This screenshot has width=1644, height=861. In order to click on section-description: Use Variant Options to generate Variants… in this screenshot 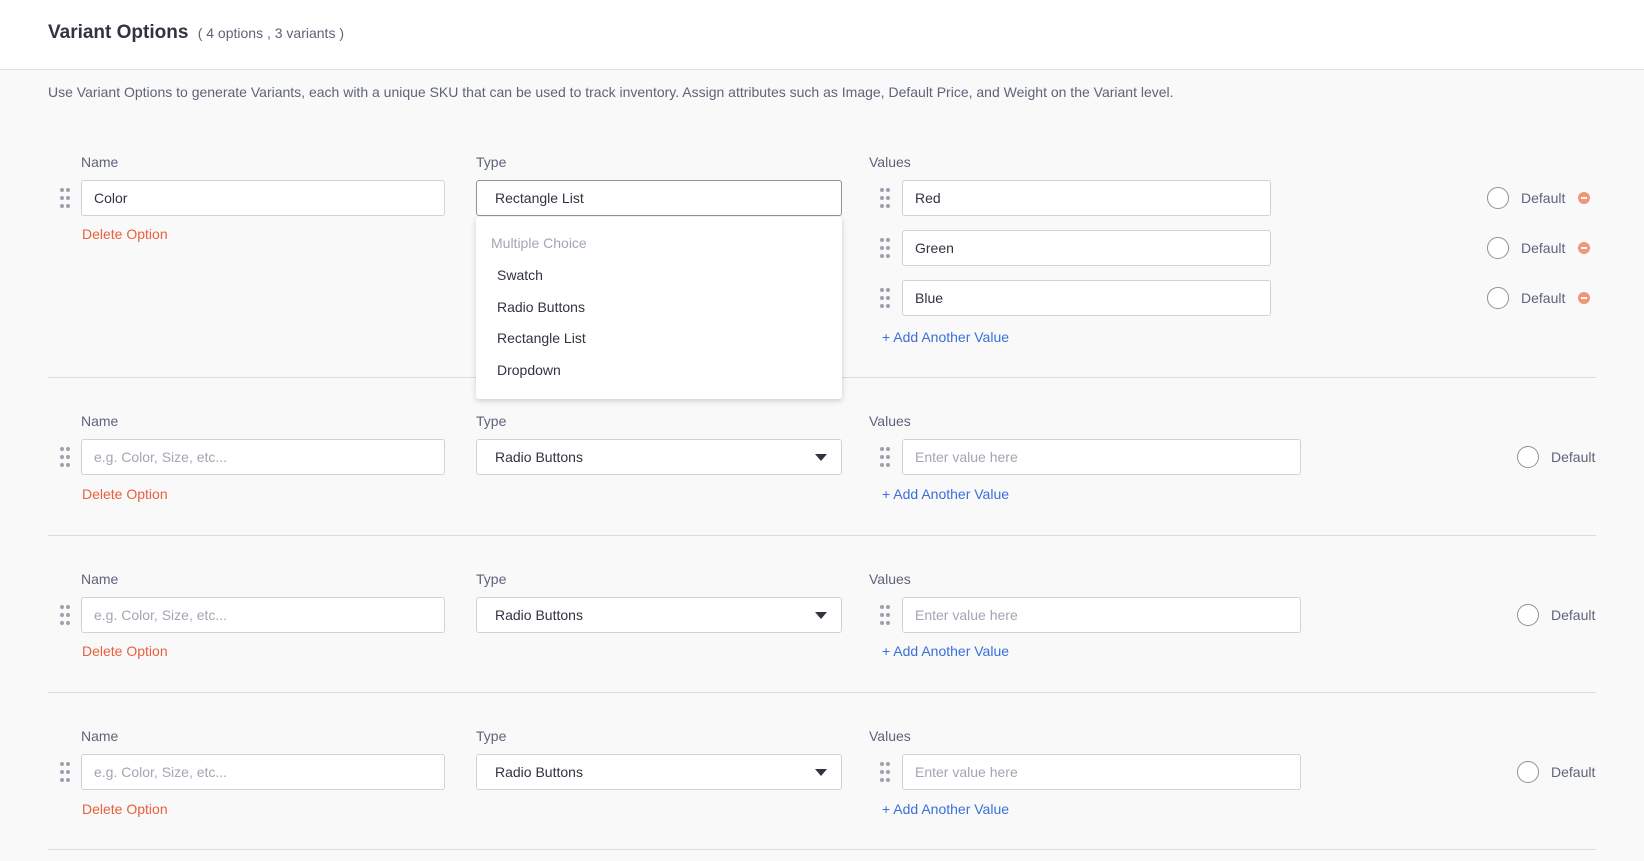, I will do `click(611, 92)`.